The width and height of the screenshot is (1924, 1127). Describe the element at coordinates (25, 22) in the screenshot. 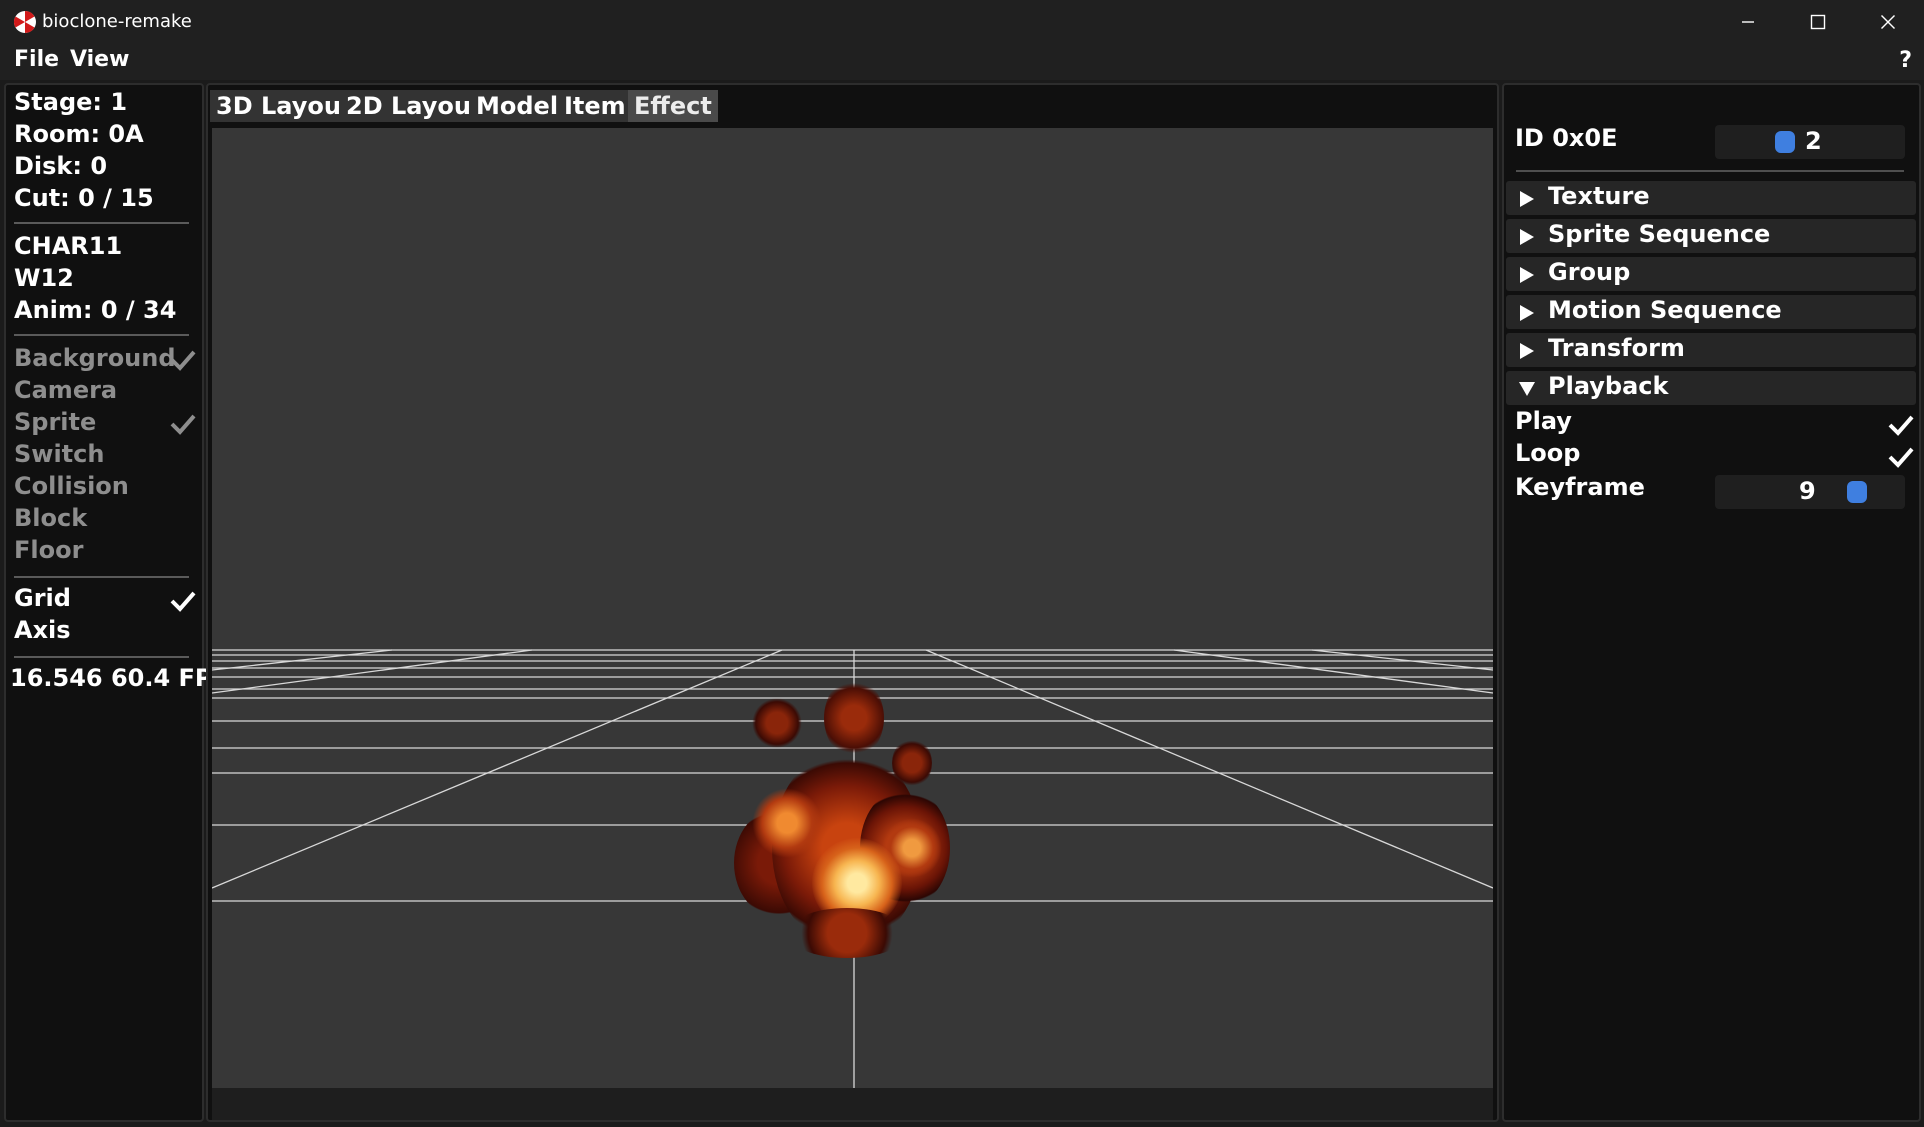

I see `umbrella-logo-icon` at that location.